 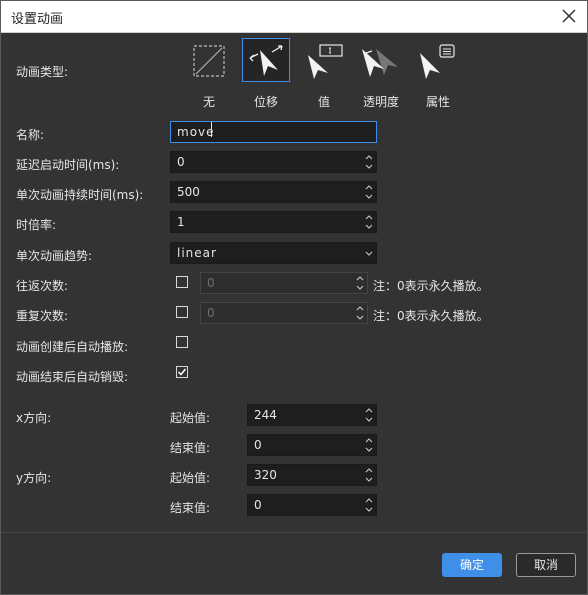 I want to click on duration-label: 单次动画持续时间(ms):, so click(x=80, y=195).